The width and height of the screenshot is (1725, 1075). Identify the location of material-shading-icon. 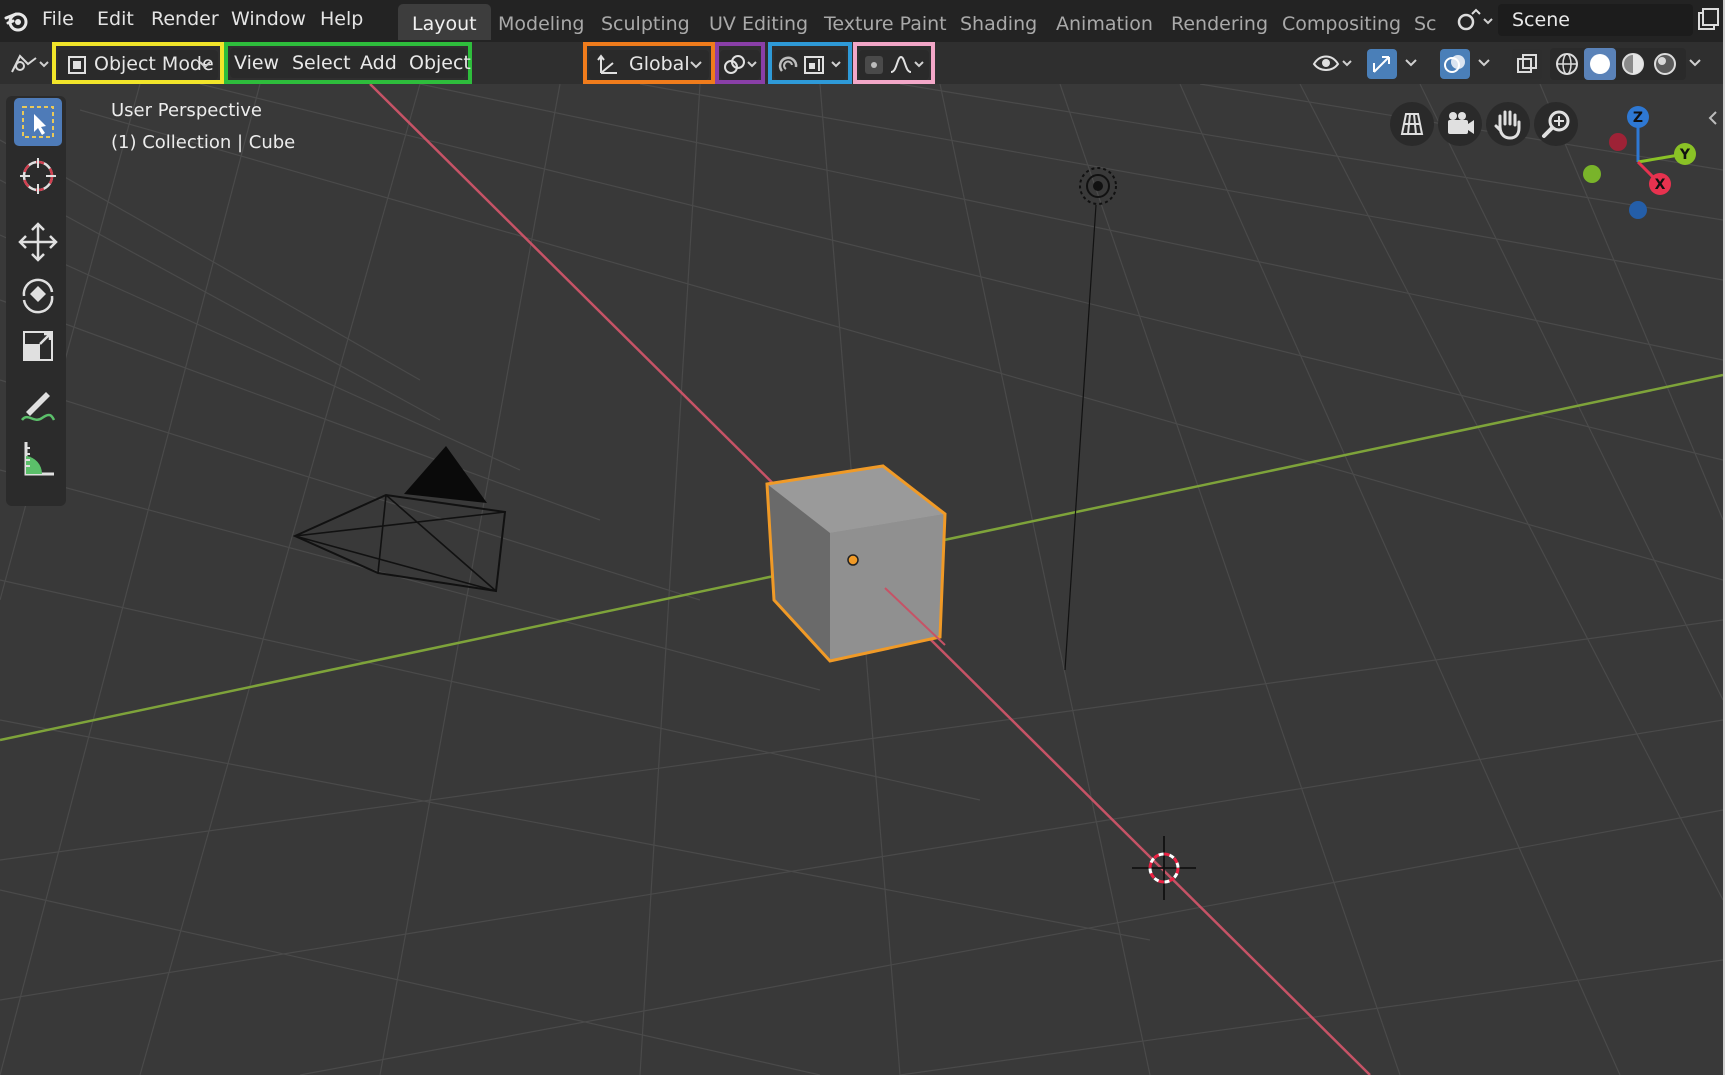
(1633, 64).